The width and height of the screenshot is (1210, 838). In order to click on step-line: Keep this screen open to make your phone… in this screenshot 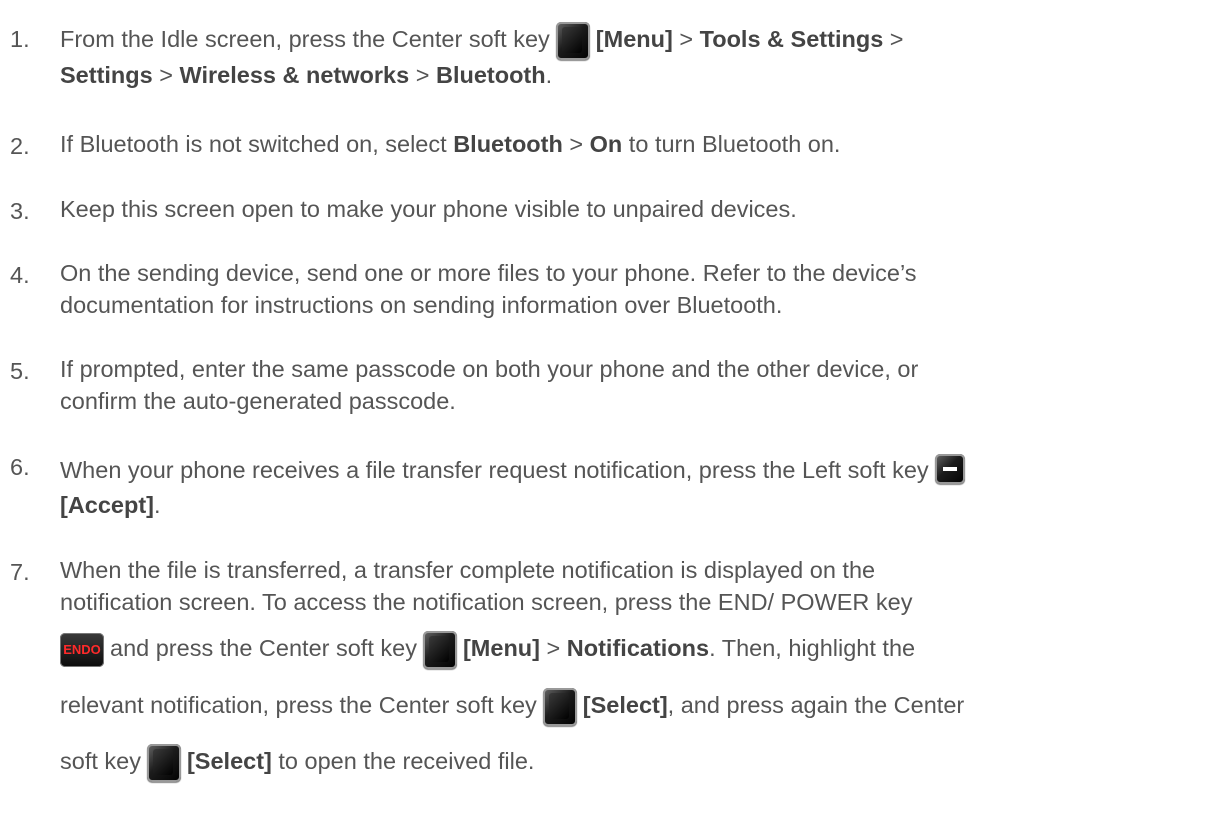, I will do `click(428, 209)`.